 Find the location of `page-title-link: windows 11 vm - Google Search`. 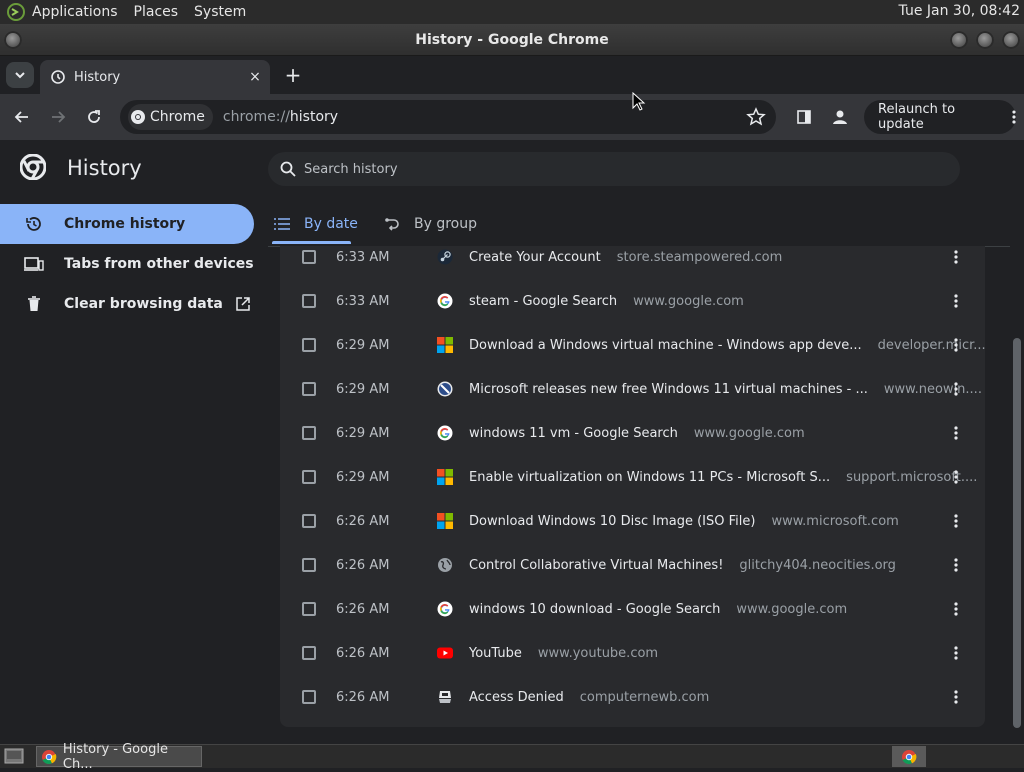

page-title-link: windows 11 vm - Google Search is located at coordinates (573, 433).